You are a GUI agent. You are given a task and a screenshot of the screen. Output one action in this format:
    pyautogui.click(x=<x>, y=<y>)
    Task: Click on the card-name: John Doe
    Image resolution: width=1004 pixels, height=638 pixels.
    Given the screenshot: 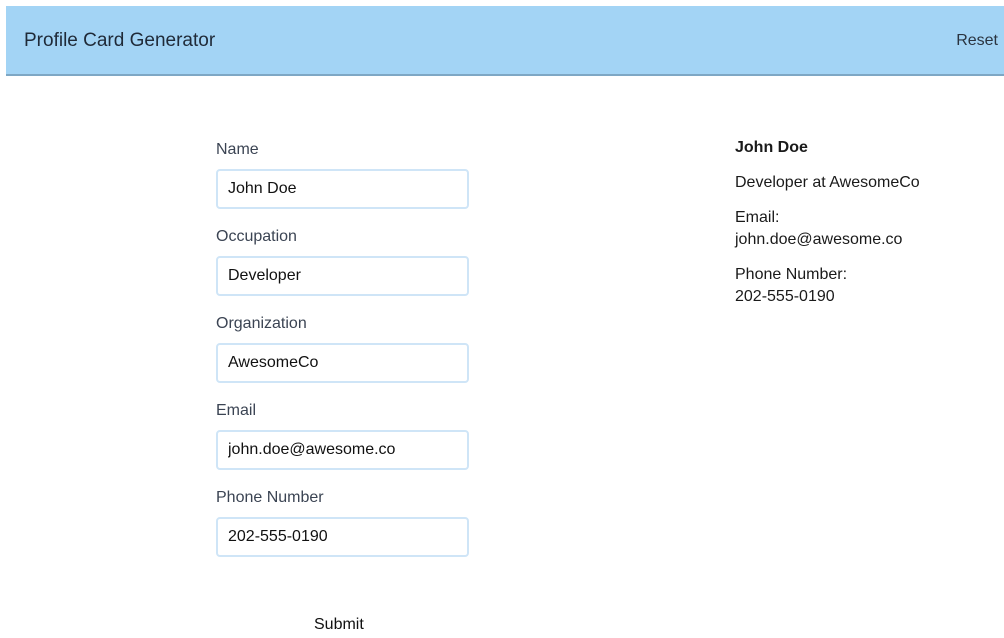 What is the action you would take?
    pyautogui.click(x=771, y=147)
    